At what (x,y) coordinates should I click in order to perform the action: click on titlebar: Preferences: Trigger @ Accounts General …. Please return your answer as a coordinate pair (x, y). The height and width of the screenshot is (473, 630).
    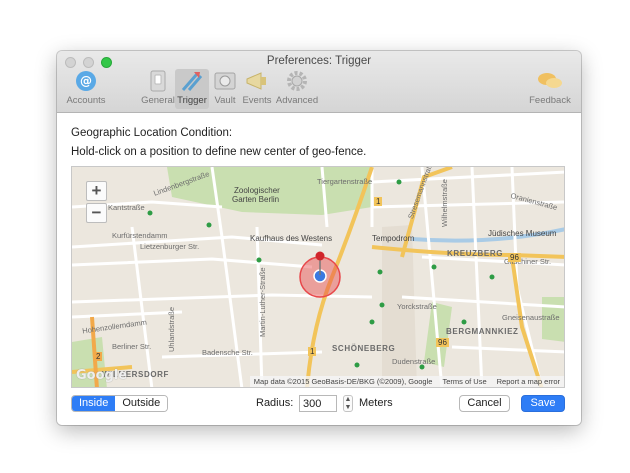
    Looking at the image, I should click on (319, 82).